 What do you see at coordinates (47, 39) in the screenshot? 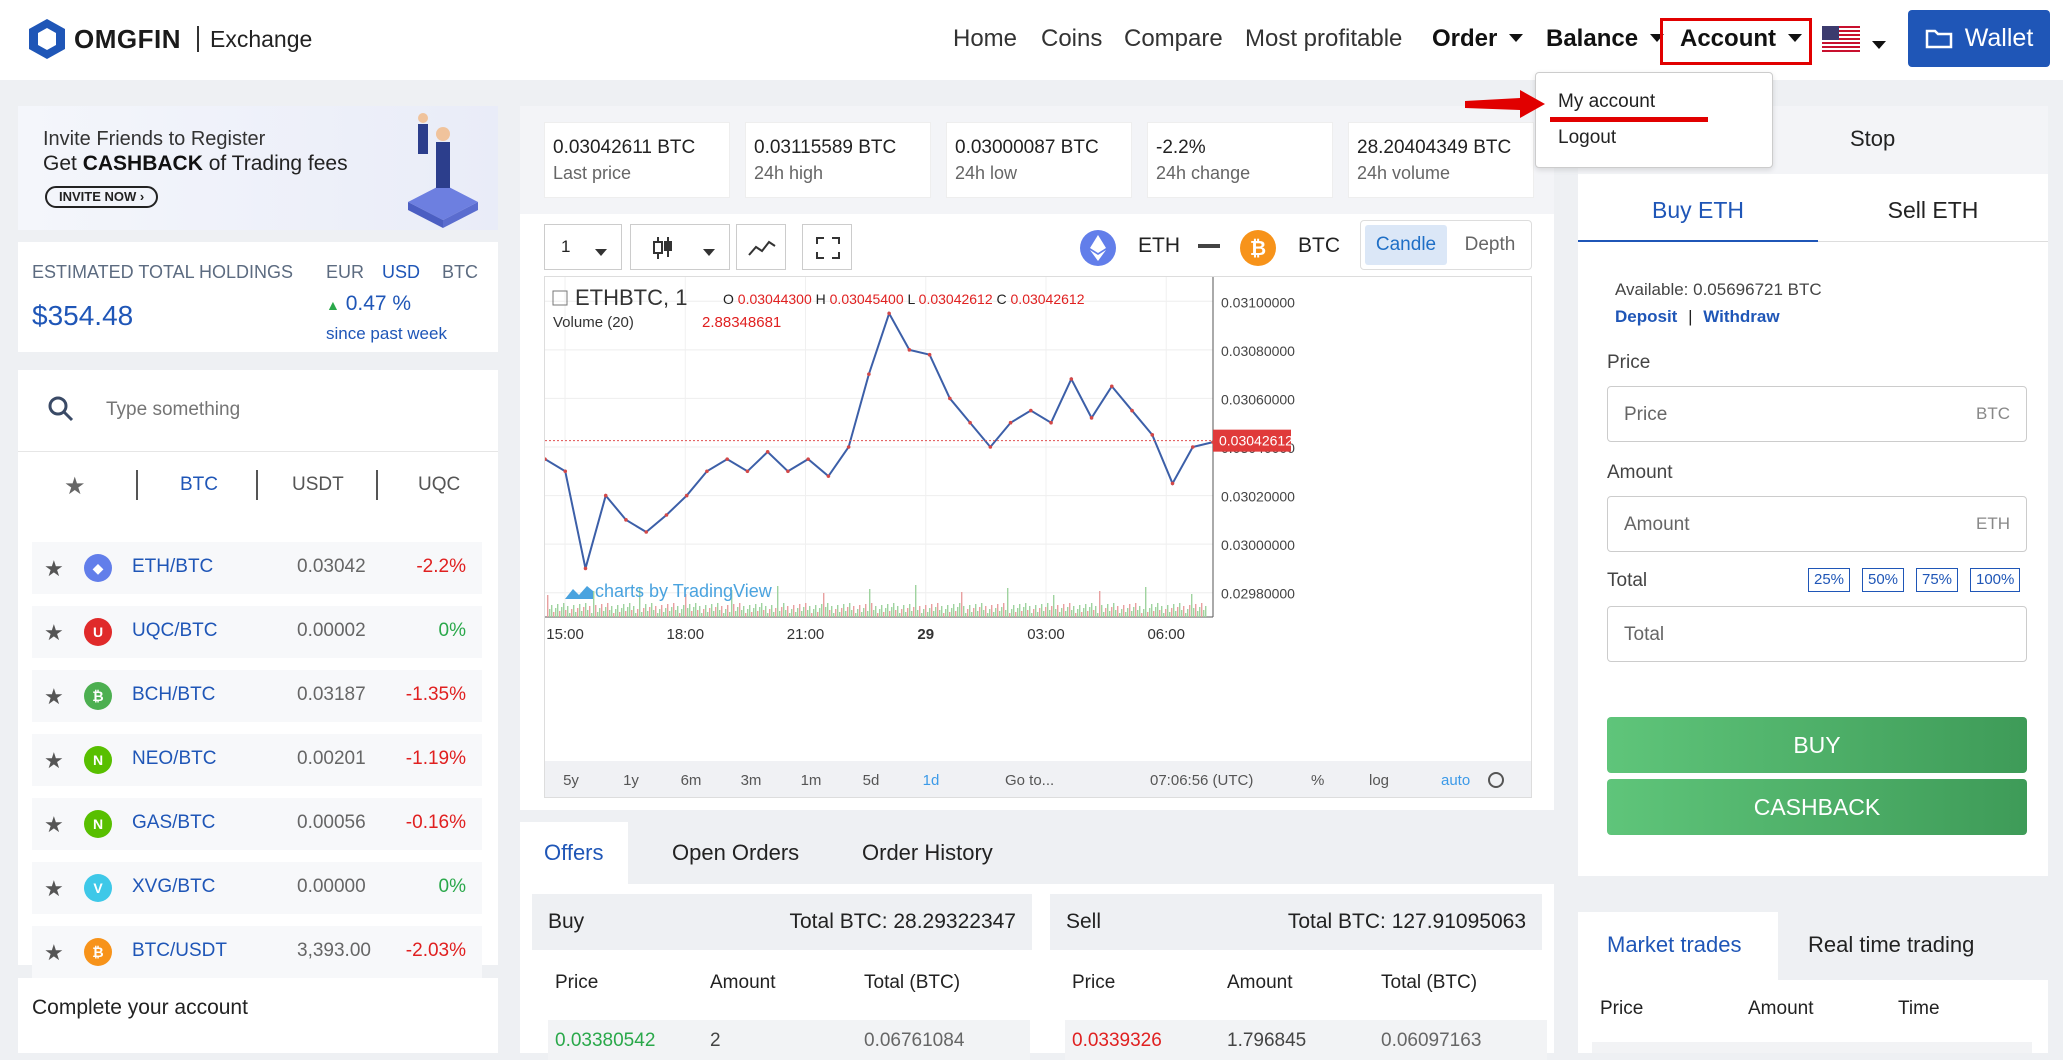
I see `omgfin-logo-icon` at bounding box center [47, 39].